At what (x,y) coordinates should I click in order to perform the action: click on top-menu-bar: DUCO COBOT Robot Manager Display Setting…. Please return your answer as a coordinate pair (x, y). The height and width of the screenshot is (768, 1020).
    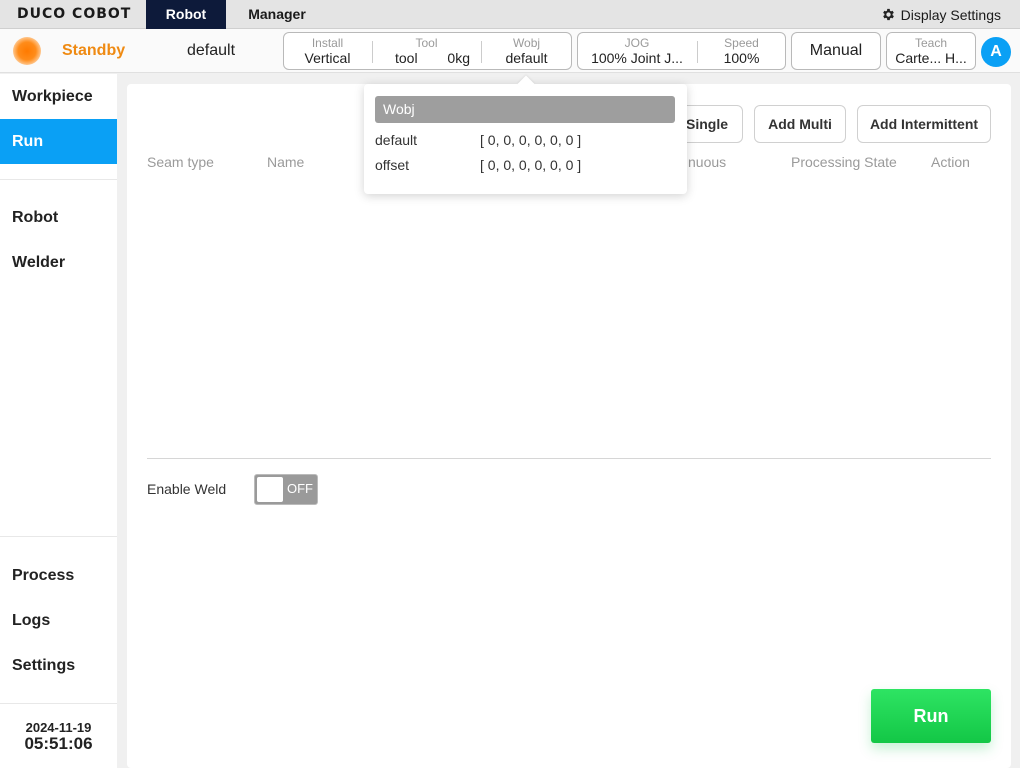
    Looking at the image, I should click on (510, 14).